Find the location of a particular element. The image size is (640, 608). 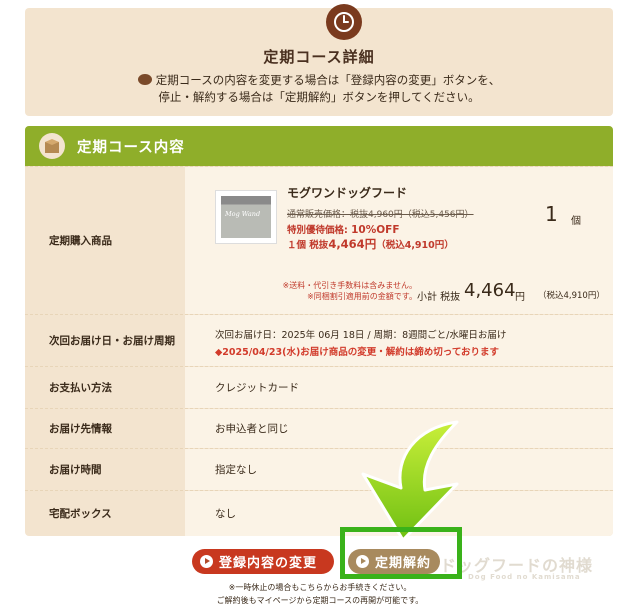

row-address: お届け先情報 お申込者と同じ is located at coordinates (319, 428).